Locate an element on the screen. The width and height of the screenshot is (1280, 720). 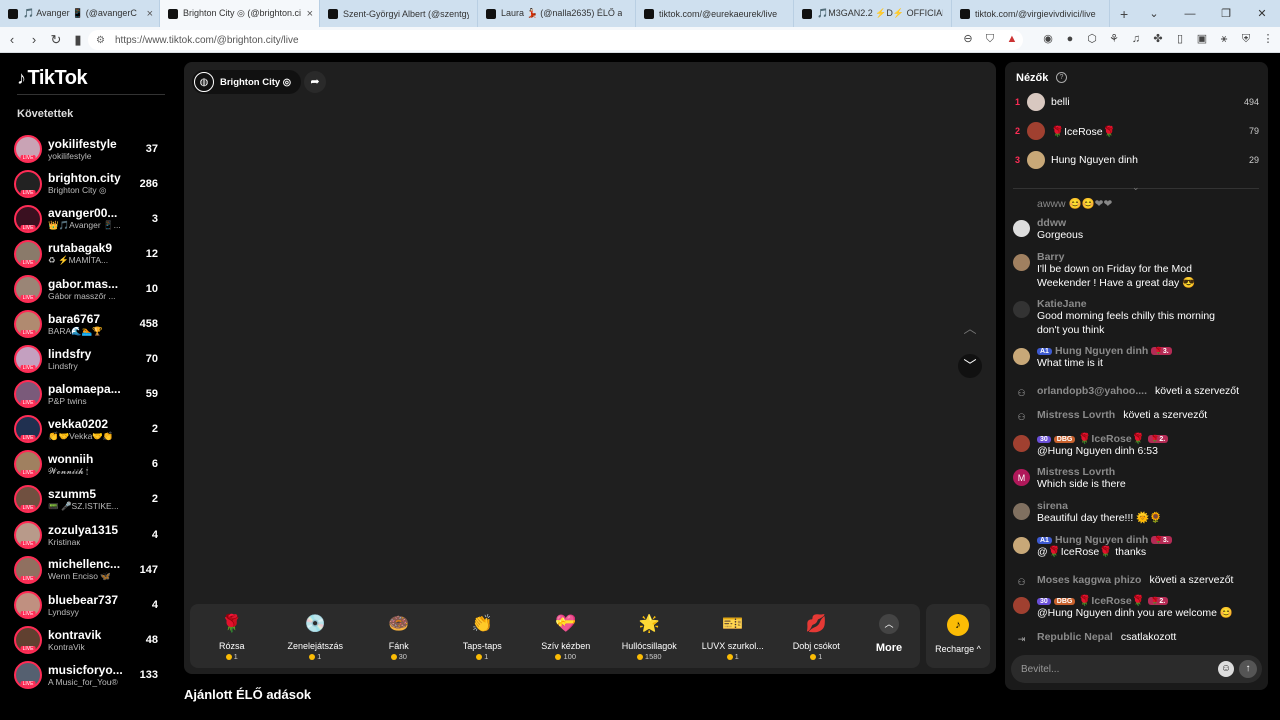
gift-item: 👏 Taps-taps 1 is located at coordinates (483, 636).